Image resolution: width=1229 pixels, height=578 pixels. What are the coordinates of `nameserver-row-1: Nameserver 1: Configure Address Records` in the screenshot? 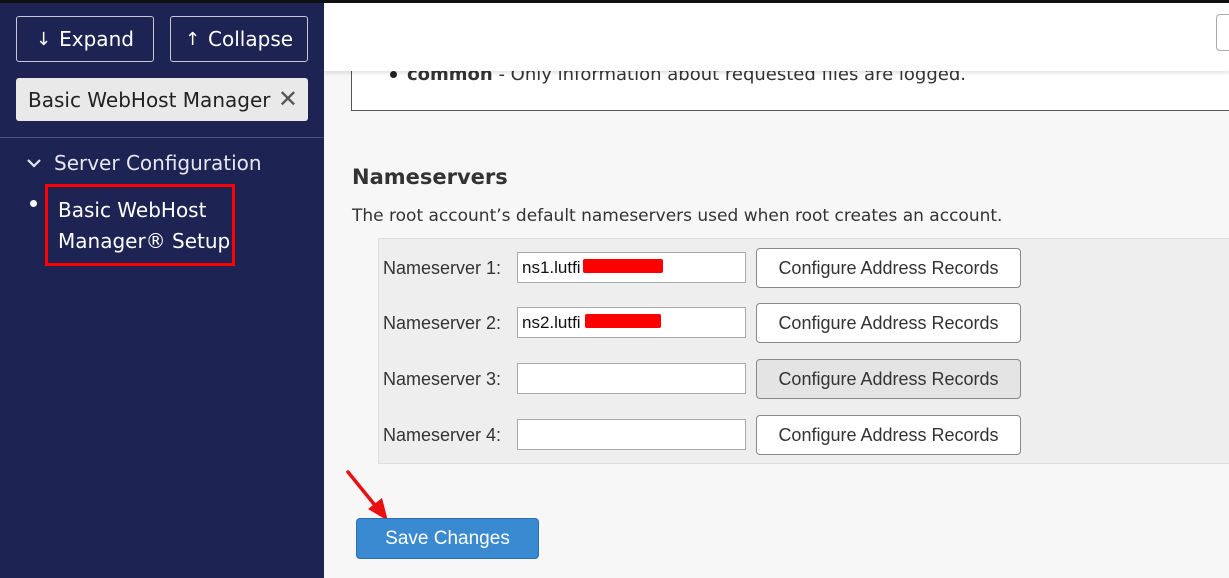 It's located at (804, 268).